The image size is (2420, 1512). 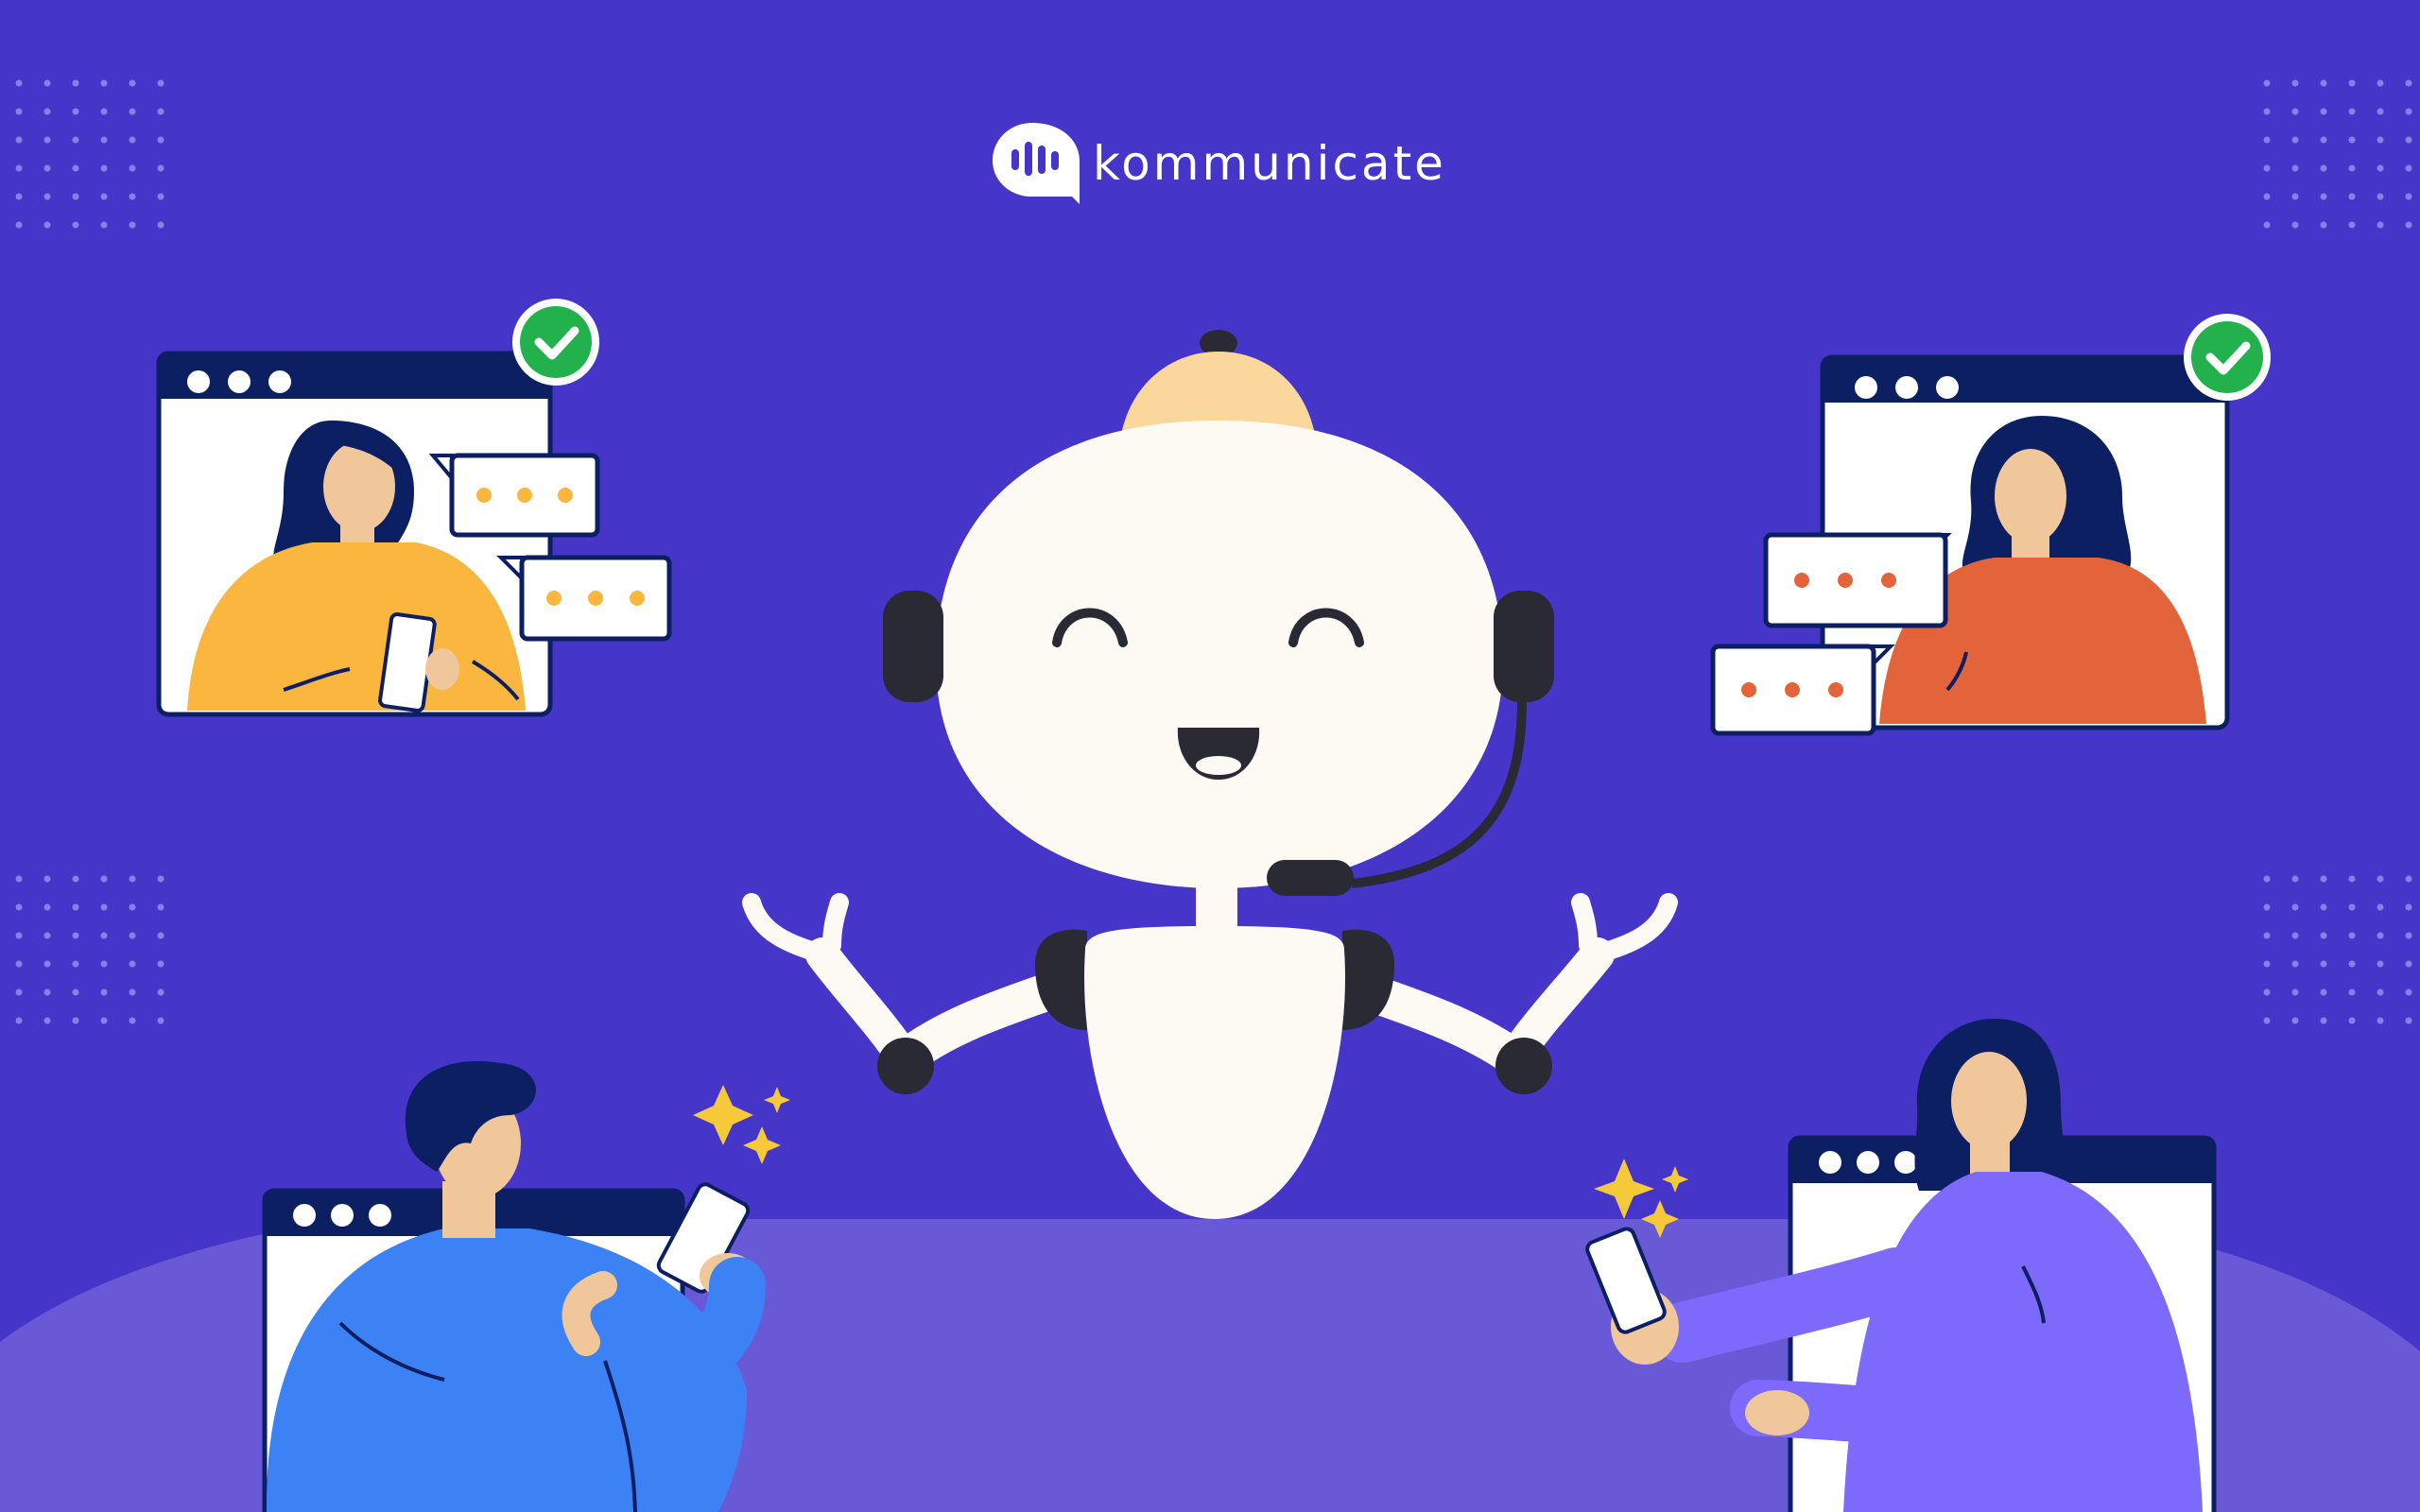 I want to click on brand-name: kommunicate, so click(x=1269, y=163).